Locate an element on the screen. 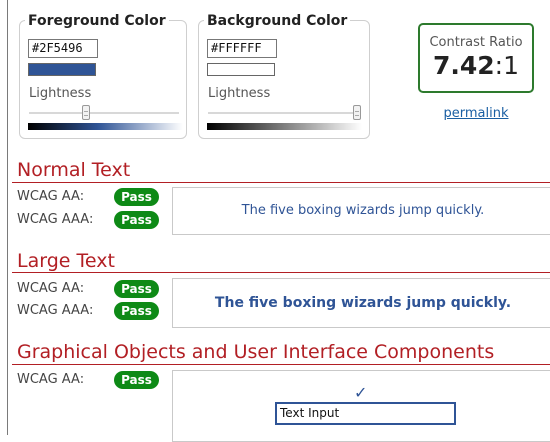  foreground-color-panel: Foreground Color #2F5496 Lightness is located at coordinates (103, 76).